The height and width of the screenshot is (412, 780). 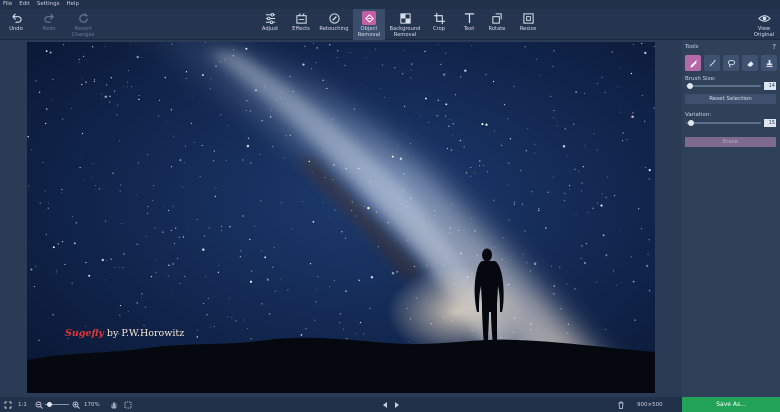 I want to click on background-removal-button: Background Removal, so click(x=405, y=24).